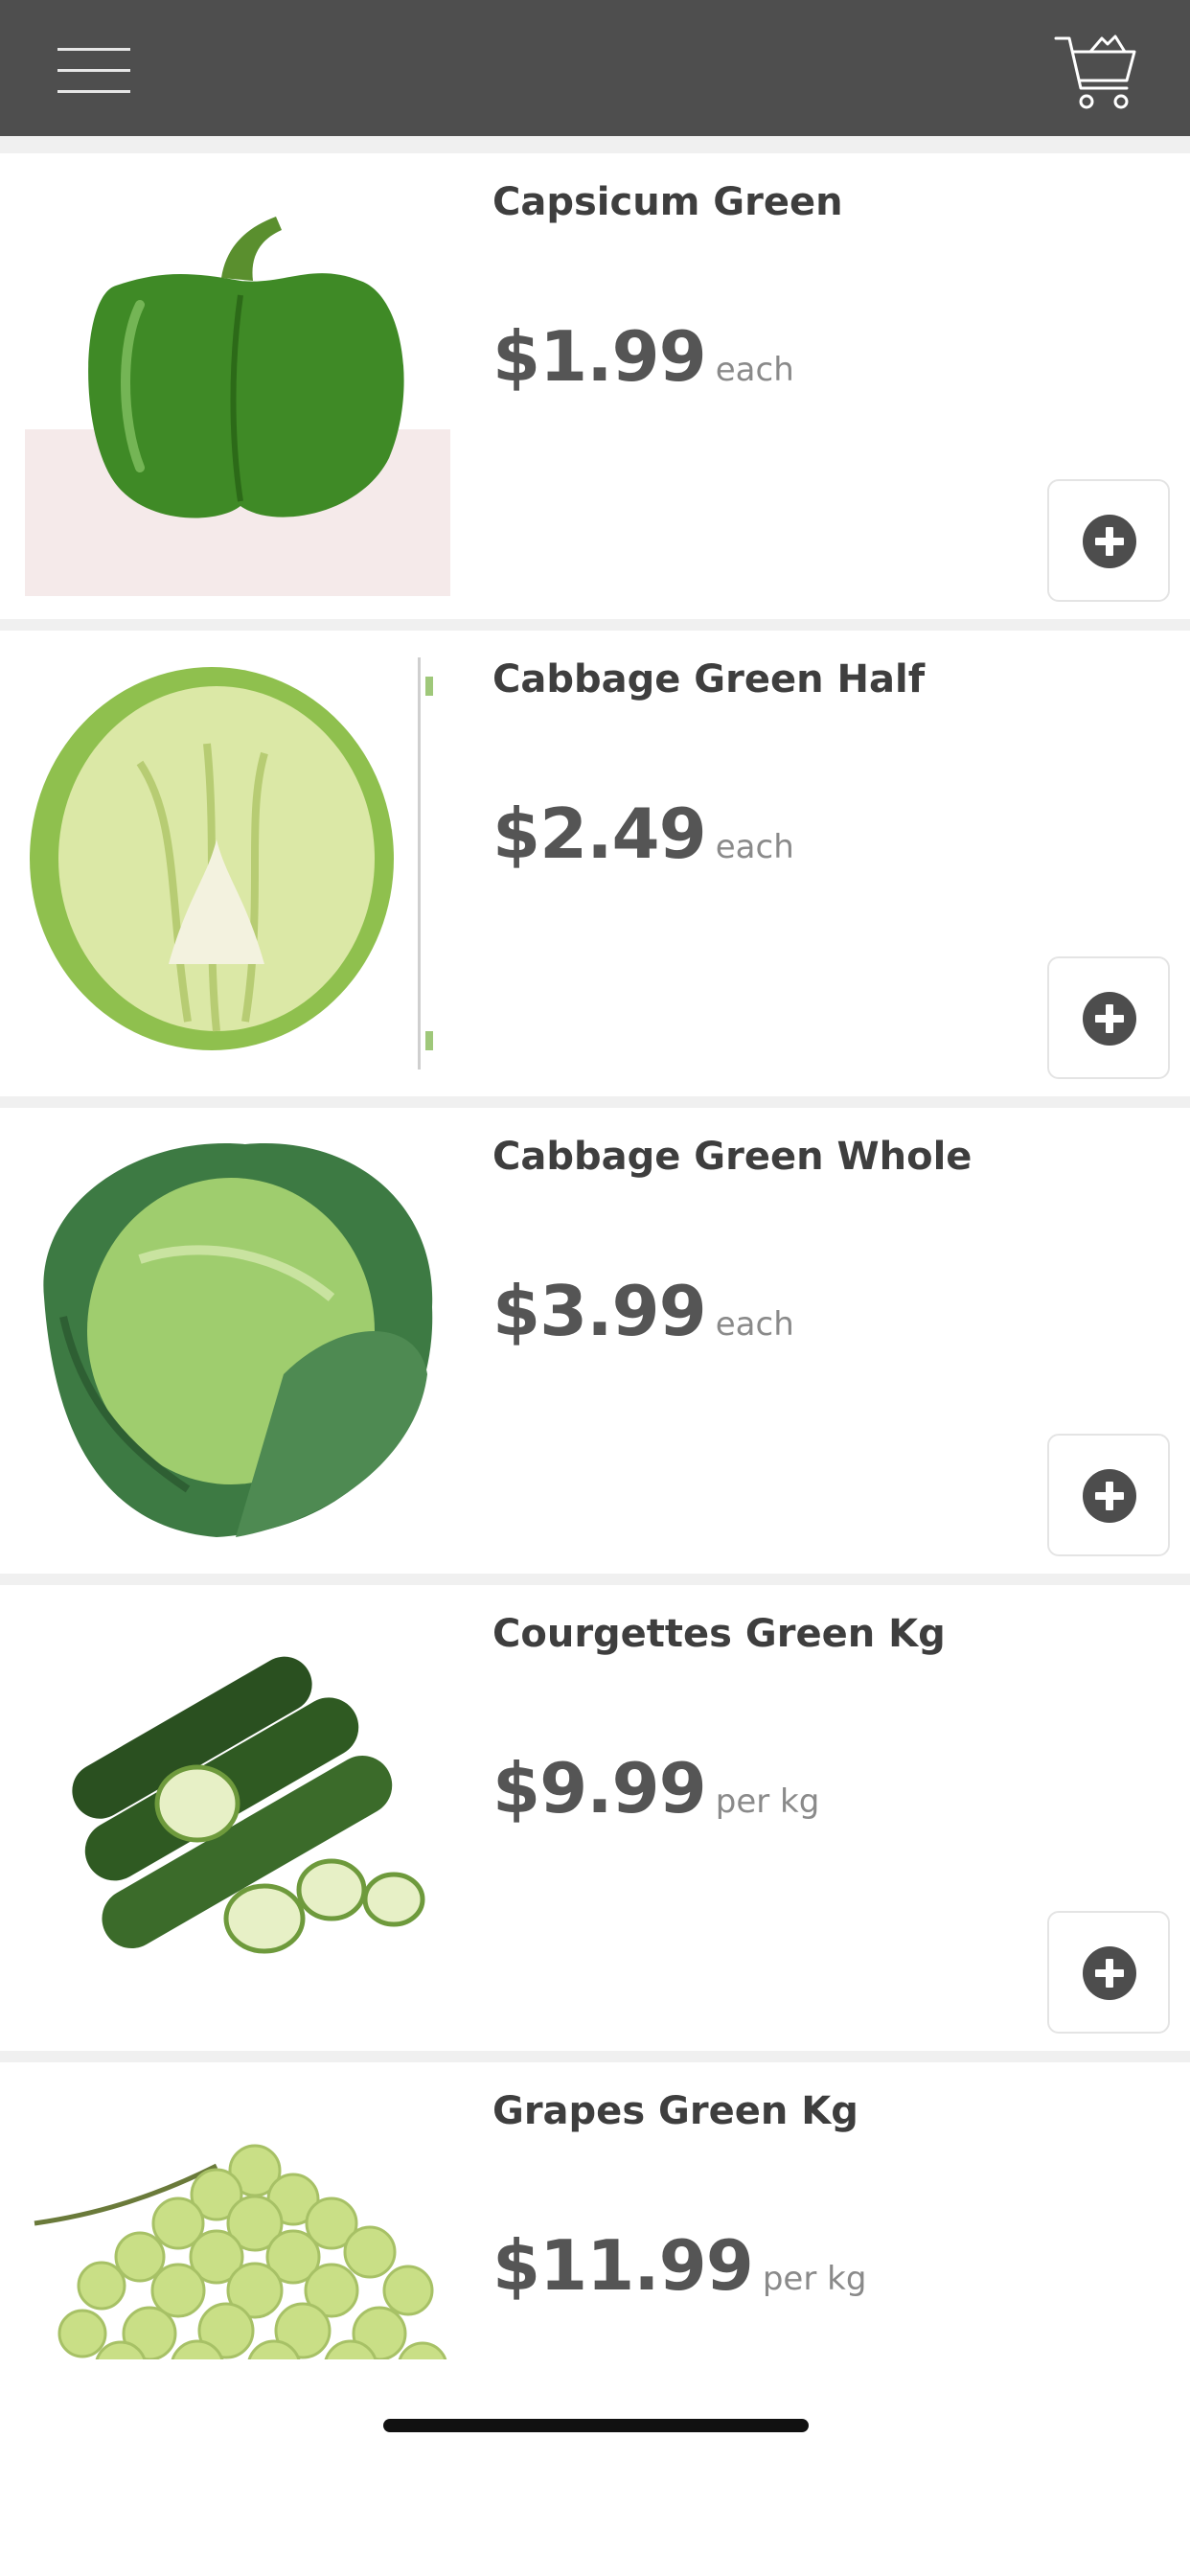 This screenshot has height=2576, width=1190. I want to click on cabbage-half-image, so click(238, 860).